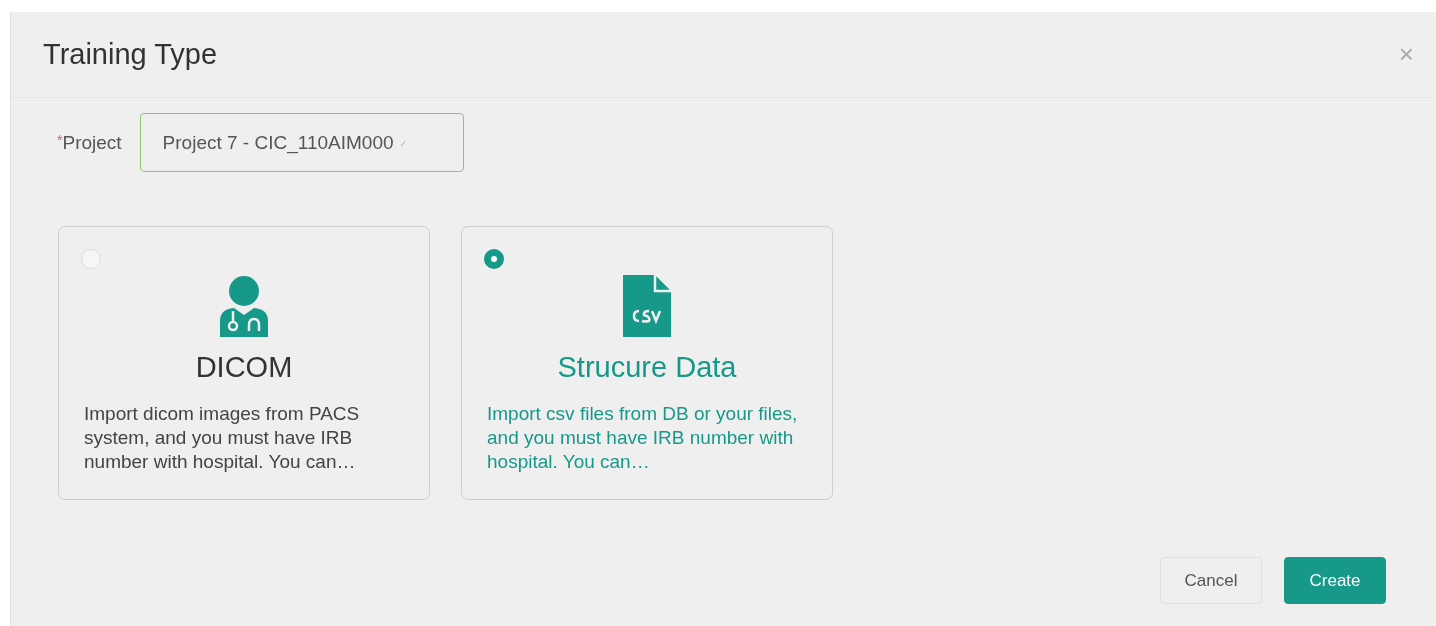 The width and height of the screenshot is (1436, 626). I want to click on csv-file-icon, so click(647, 306).